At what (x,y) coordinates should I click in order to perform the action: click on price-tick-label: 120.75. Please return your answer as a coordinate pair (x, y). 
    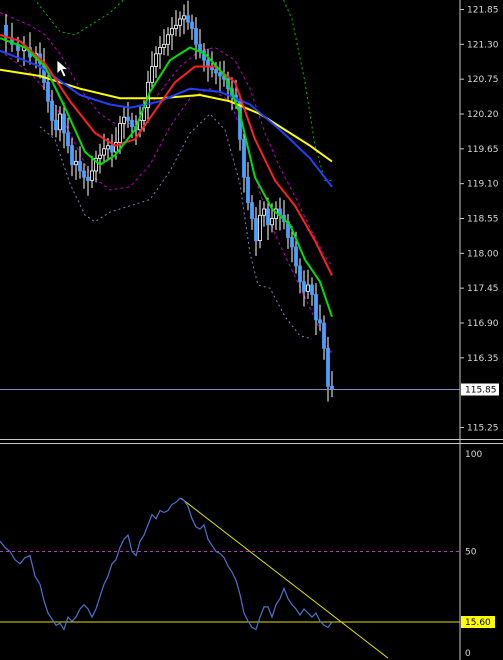
    Looking at the image, I should click on (483, 80).